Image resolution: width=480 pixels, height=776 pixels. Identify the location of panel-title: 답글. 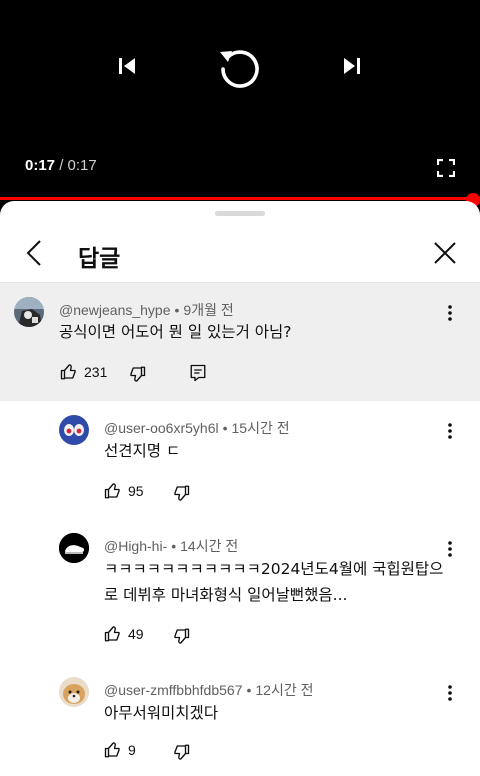
(99, 259).